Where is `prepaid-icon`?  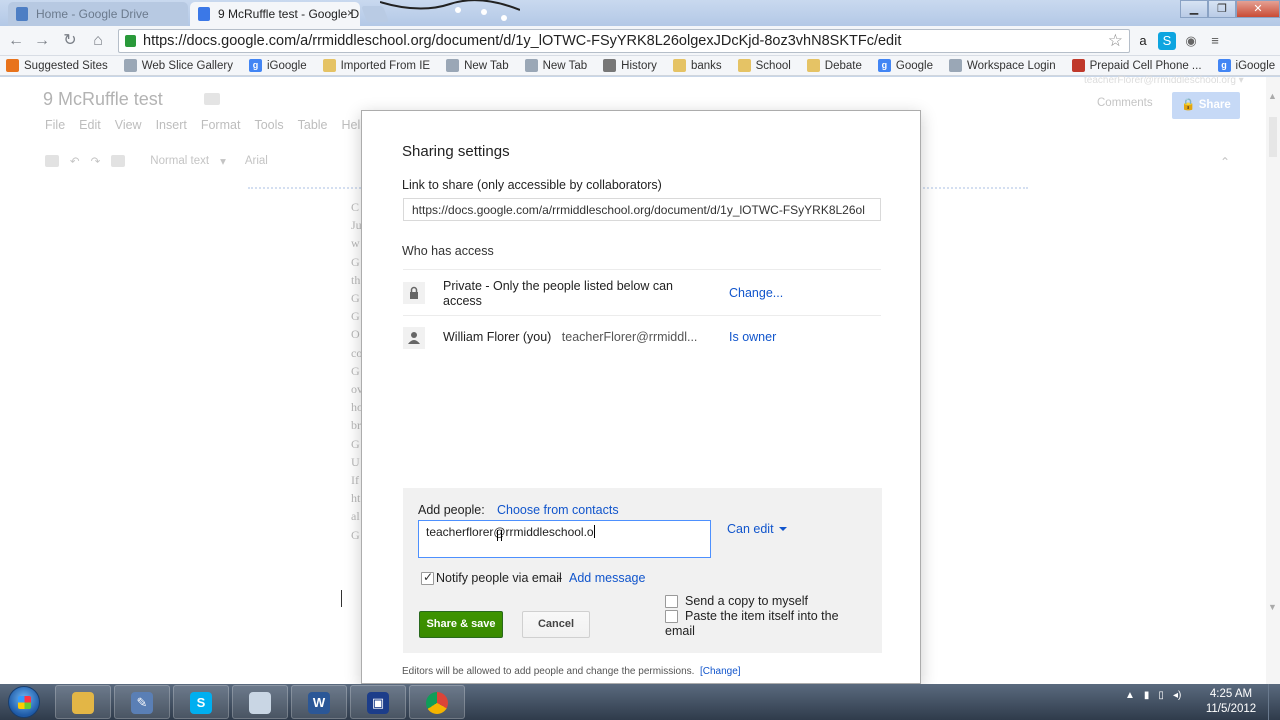 prepaid-icon is located at coordinates (1078, 65).